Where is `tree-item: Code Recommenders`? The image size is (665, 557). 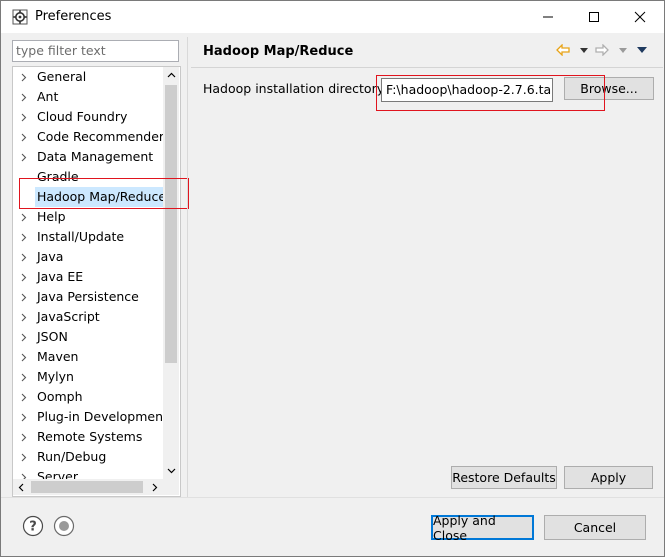
tree-item: Code Recommenders is located at coordinates (88, 137).